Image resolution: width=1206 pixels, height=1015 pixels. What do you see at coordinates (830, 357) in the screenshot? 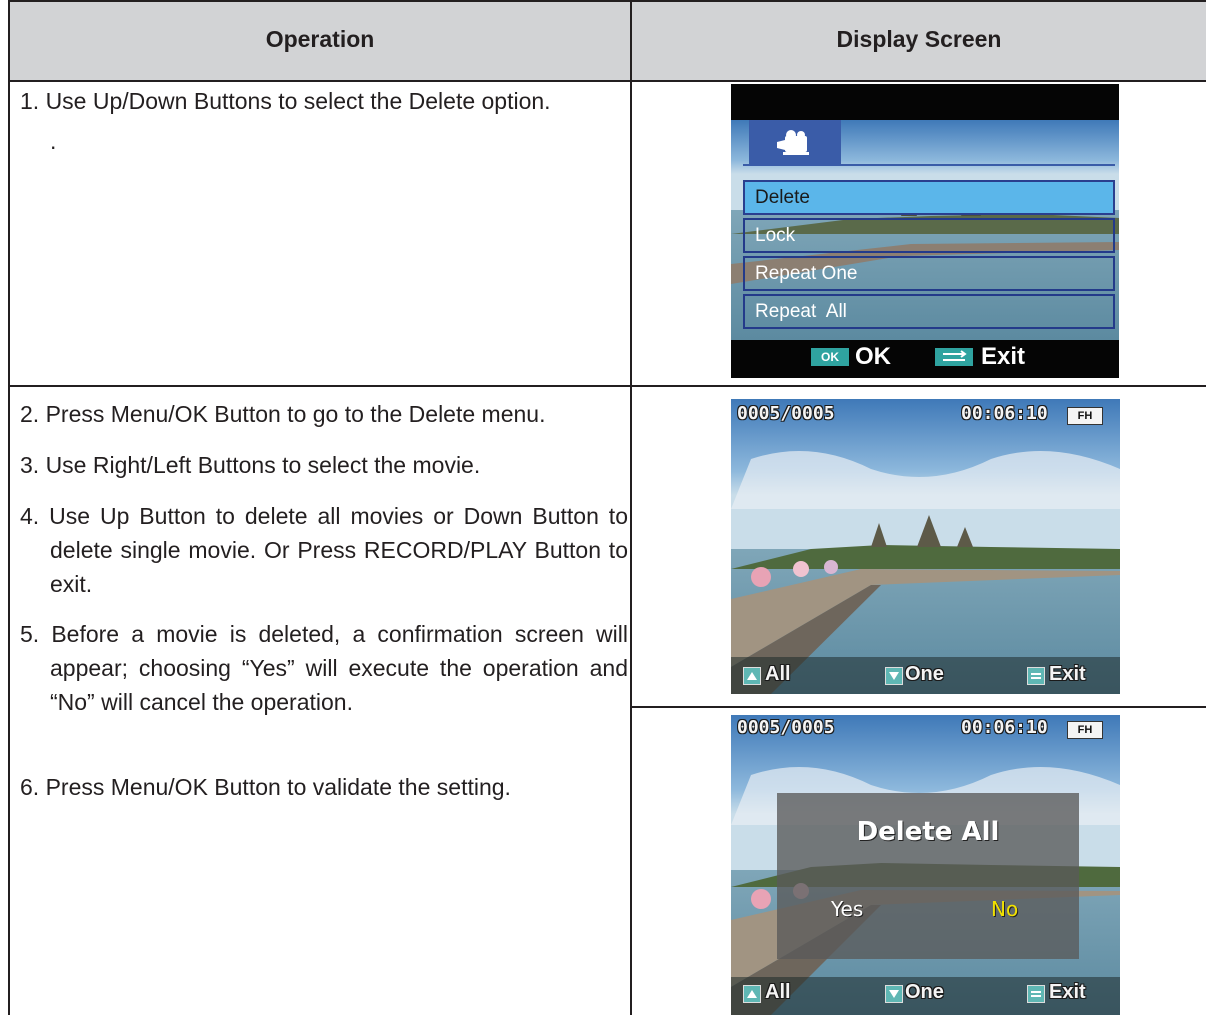
I see `ok-badge: OK` at bounding box center [830, 357].